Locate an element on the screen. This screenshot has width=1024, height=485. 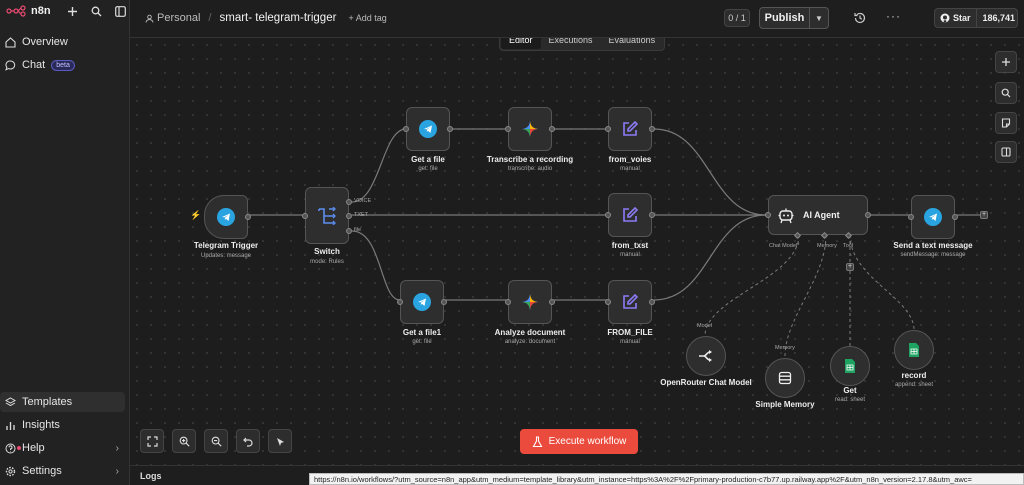
sidebar-item-label: Help is located at coordinates (33, 448).